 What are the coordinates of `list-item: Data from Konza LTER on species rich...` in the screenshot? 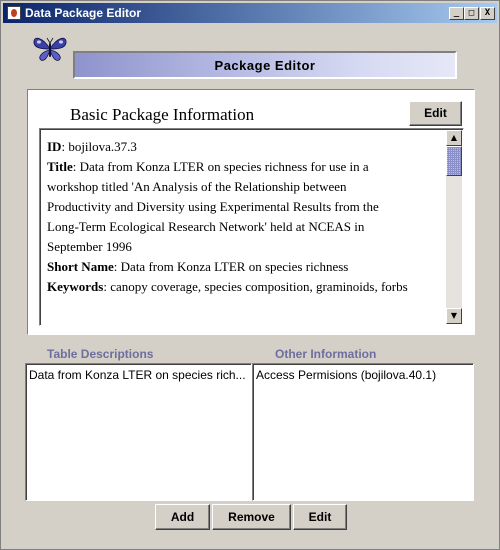 It's located at (137, 375).